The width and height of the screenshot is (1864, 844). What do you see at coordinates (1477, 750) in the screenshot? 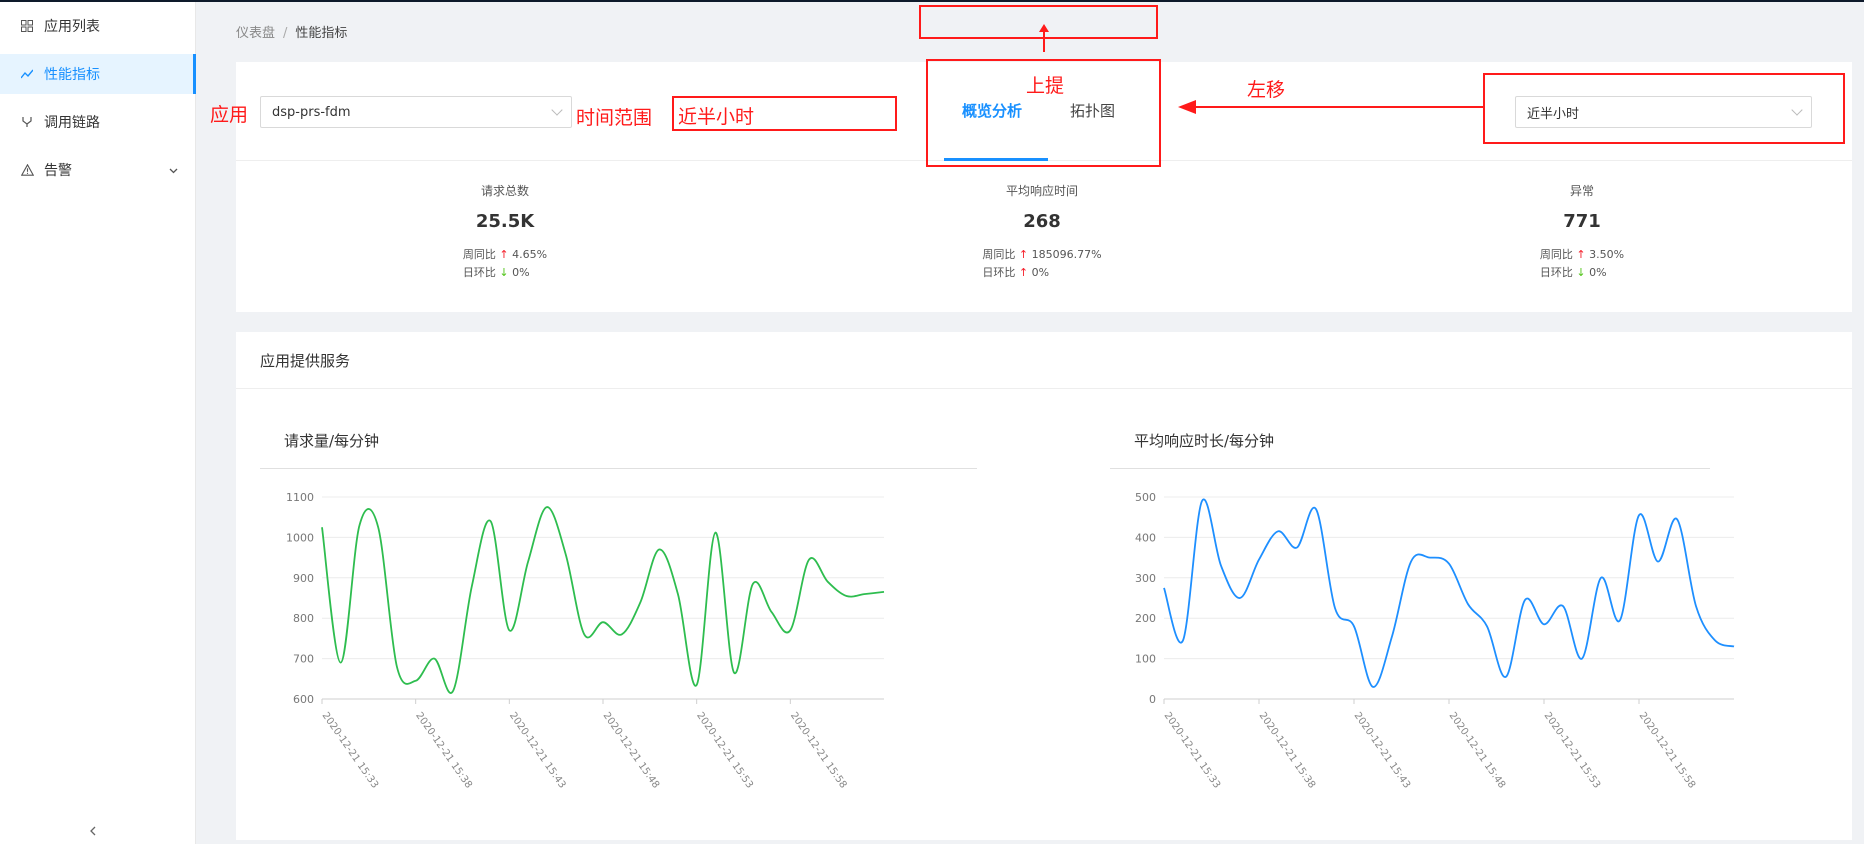
I see `x-tick-label: 2020-12-21 15:48` at bounding box center [1477, 750].